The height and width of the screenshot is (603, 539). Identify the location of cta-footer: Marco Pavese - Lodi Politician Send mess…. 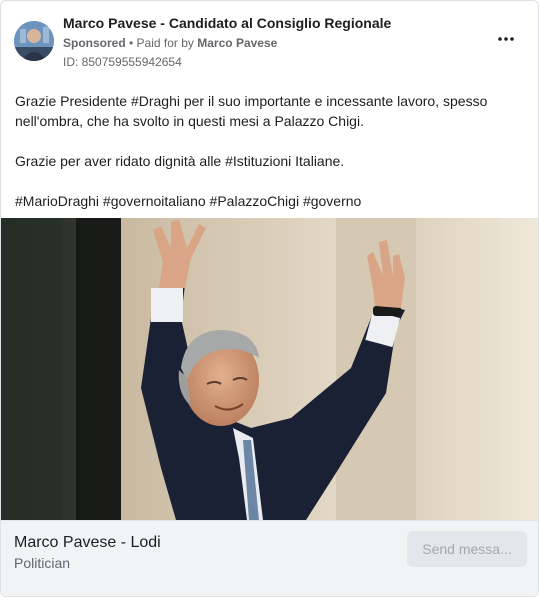
(269, 558).